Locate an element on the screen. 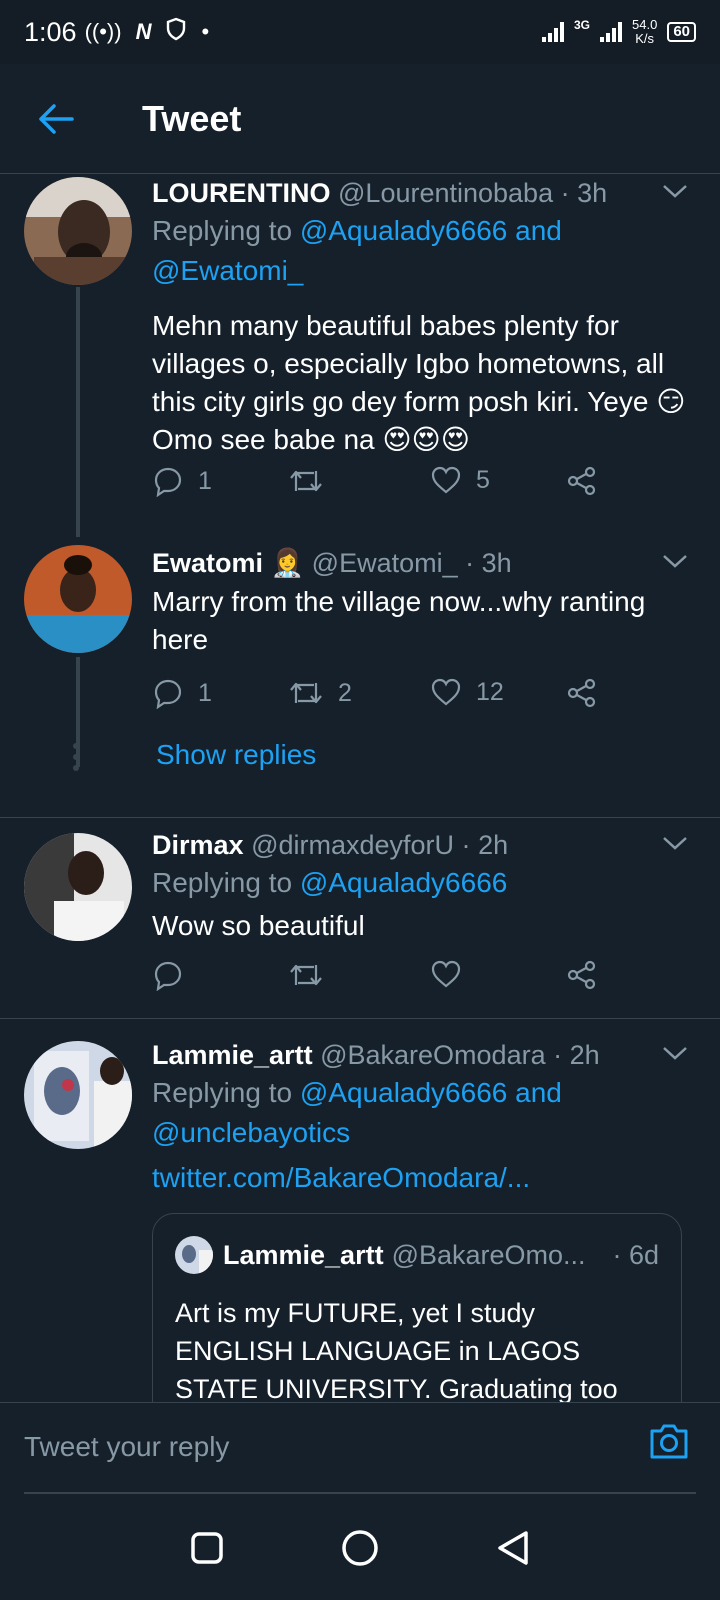 This screenshot has height=1600, width=720. app-header: Tweet is located at coordinates (360, 119).